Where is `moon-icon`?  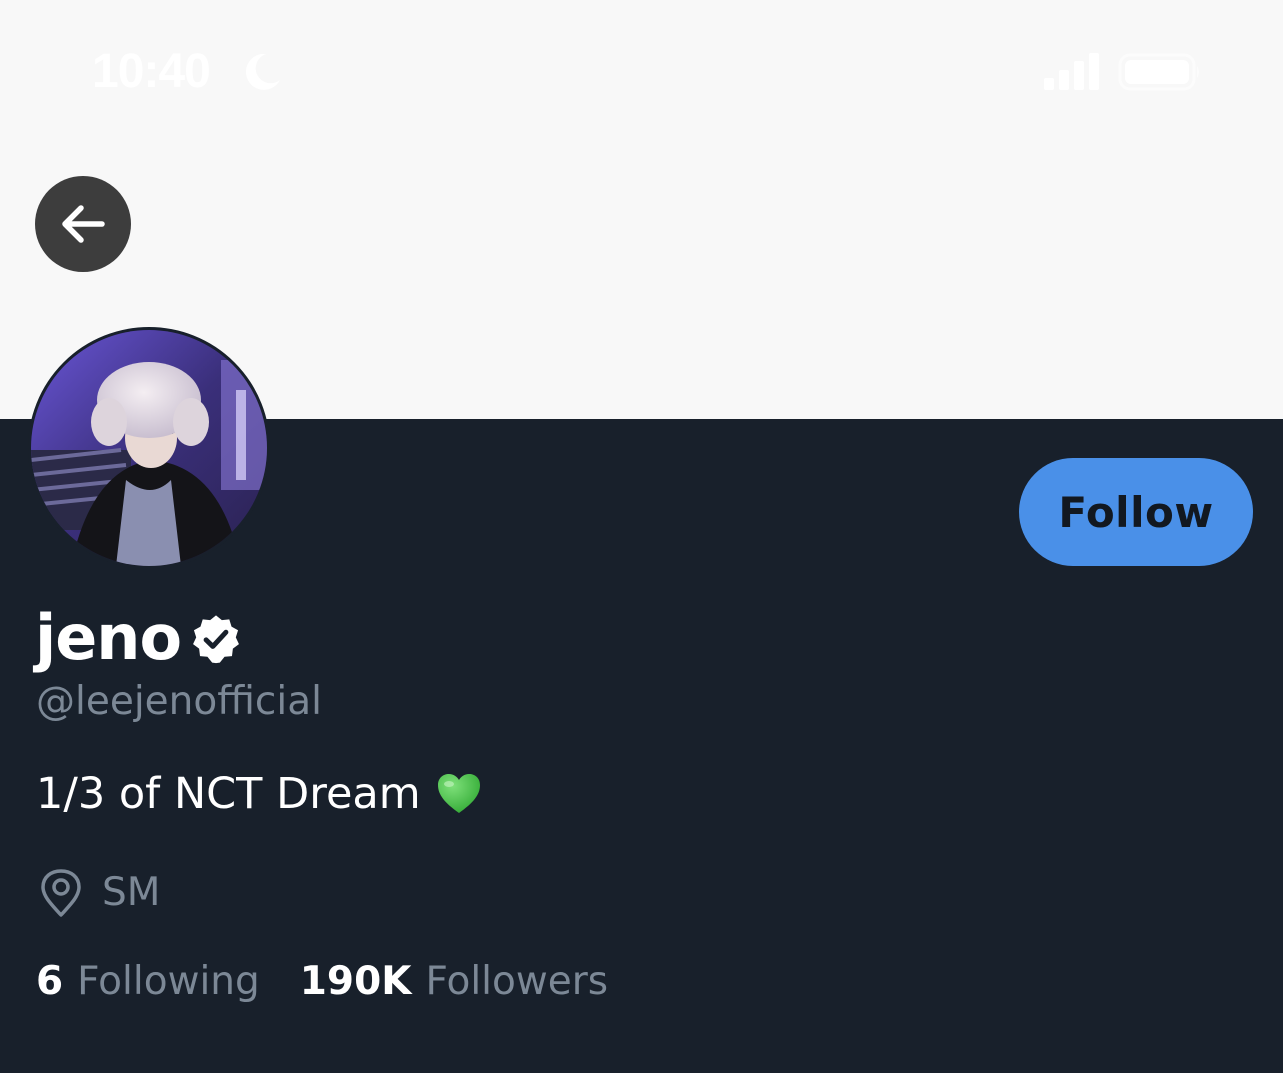
moon-icon is located at coordinates (262, 71).